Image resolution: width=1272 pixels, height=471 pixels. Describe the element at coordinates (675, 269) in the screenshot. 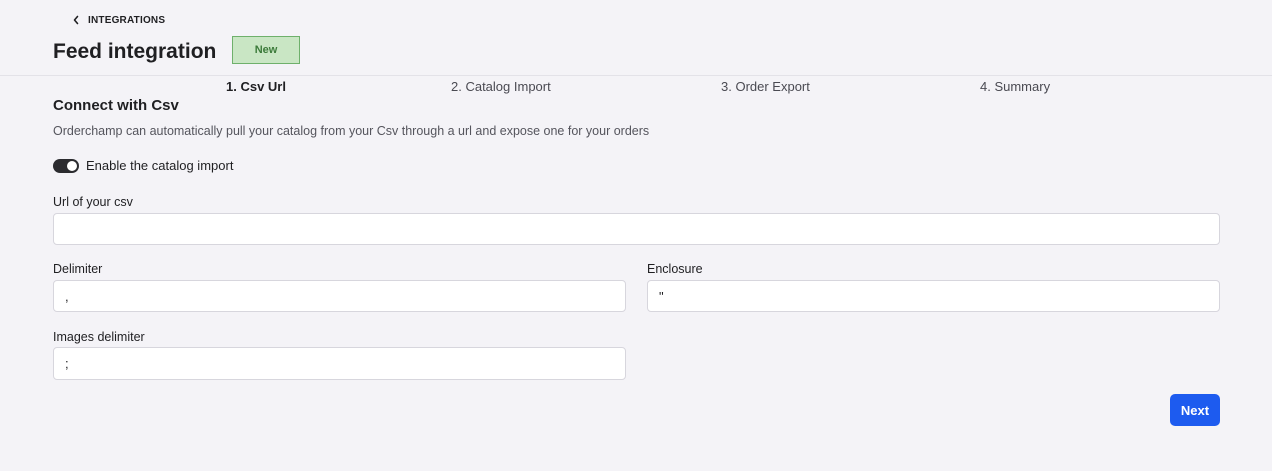

I see `enclosure-label: Enclosure` at that location.